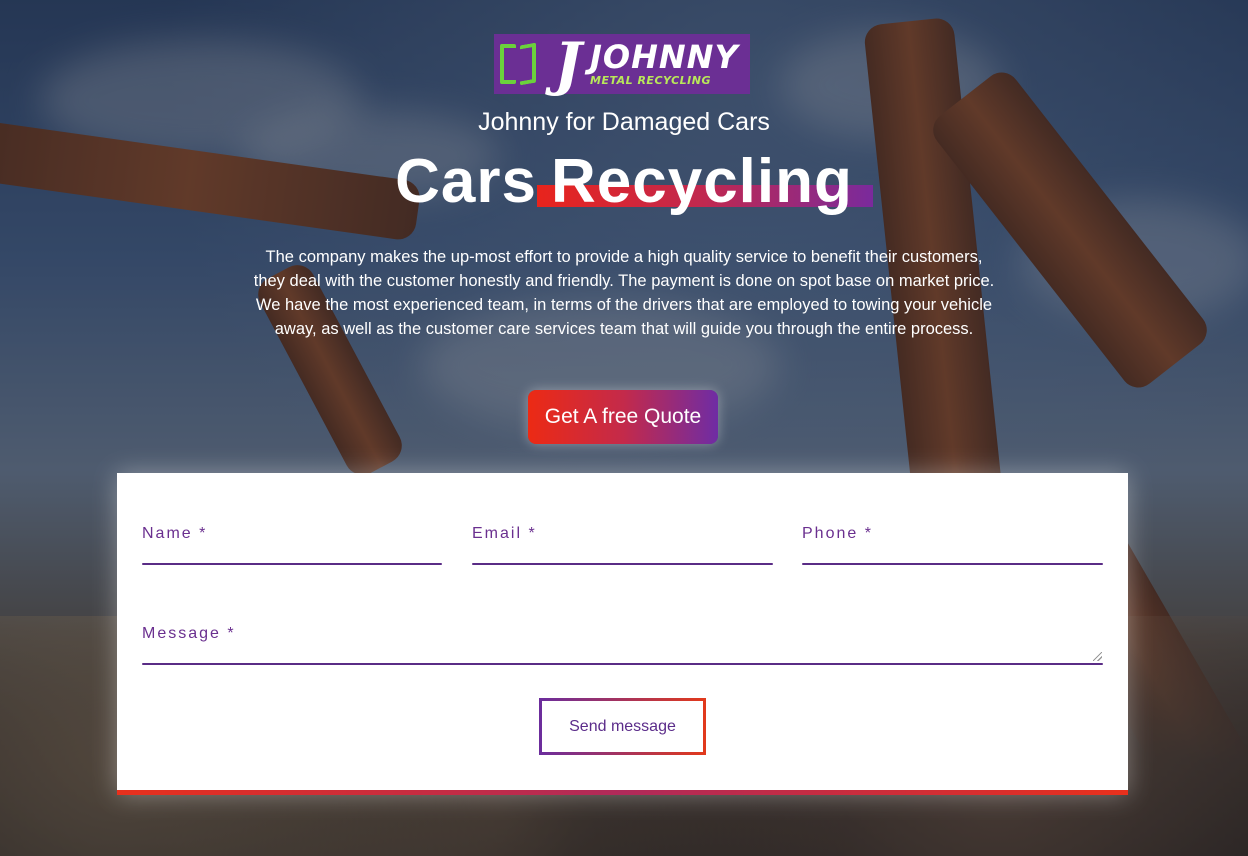  What do you see at coordinates (952, 564) in the screenshot?
I see `phone-underline` at bounding box center [952, 564].